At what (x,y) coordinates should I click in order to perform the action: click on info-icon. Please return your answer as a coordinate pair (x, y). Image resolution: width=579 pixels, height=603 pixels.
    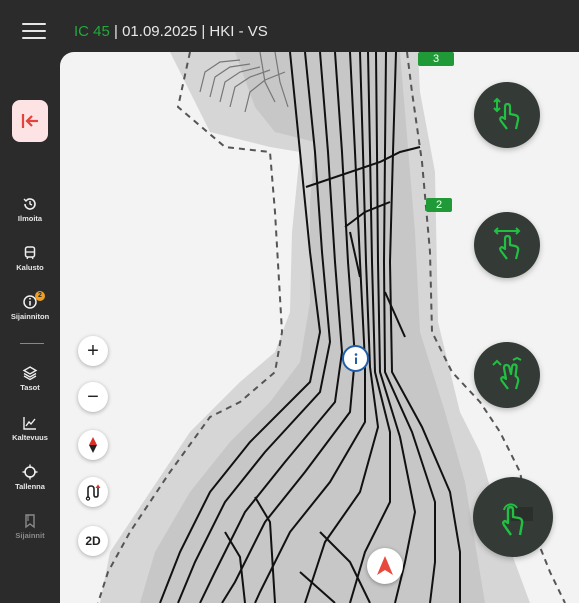
    Looking at the image, I should click on (355, 358).